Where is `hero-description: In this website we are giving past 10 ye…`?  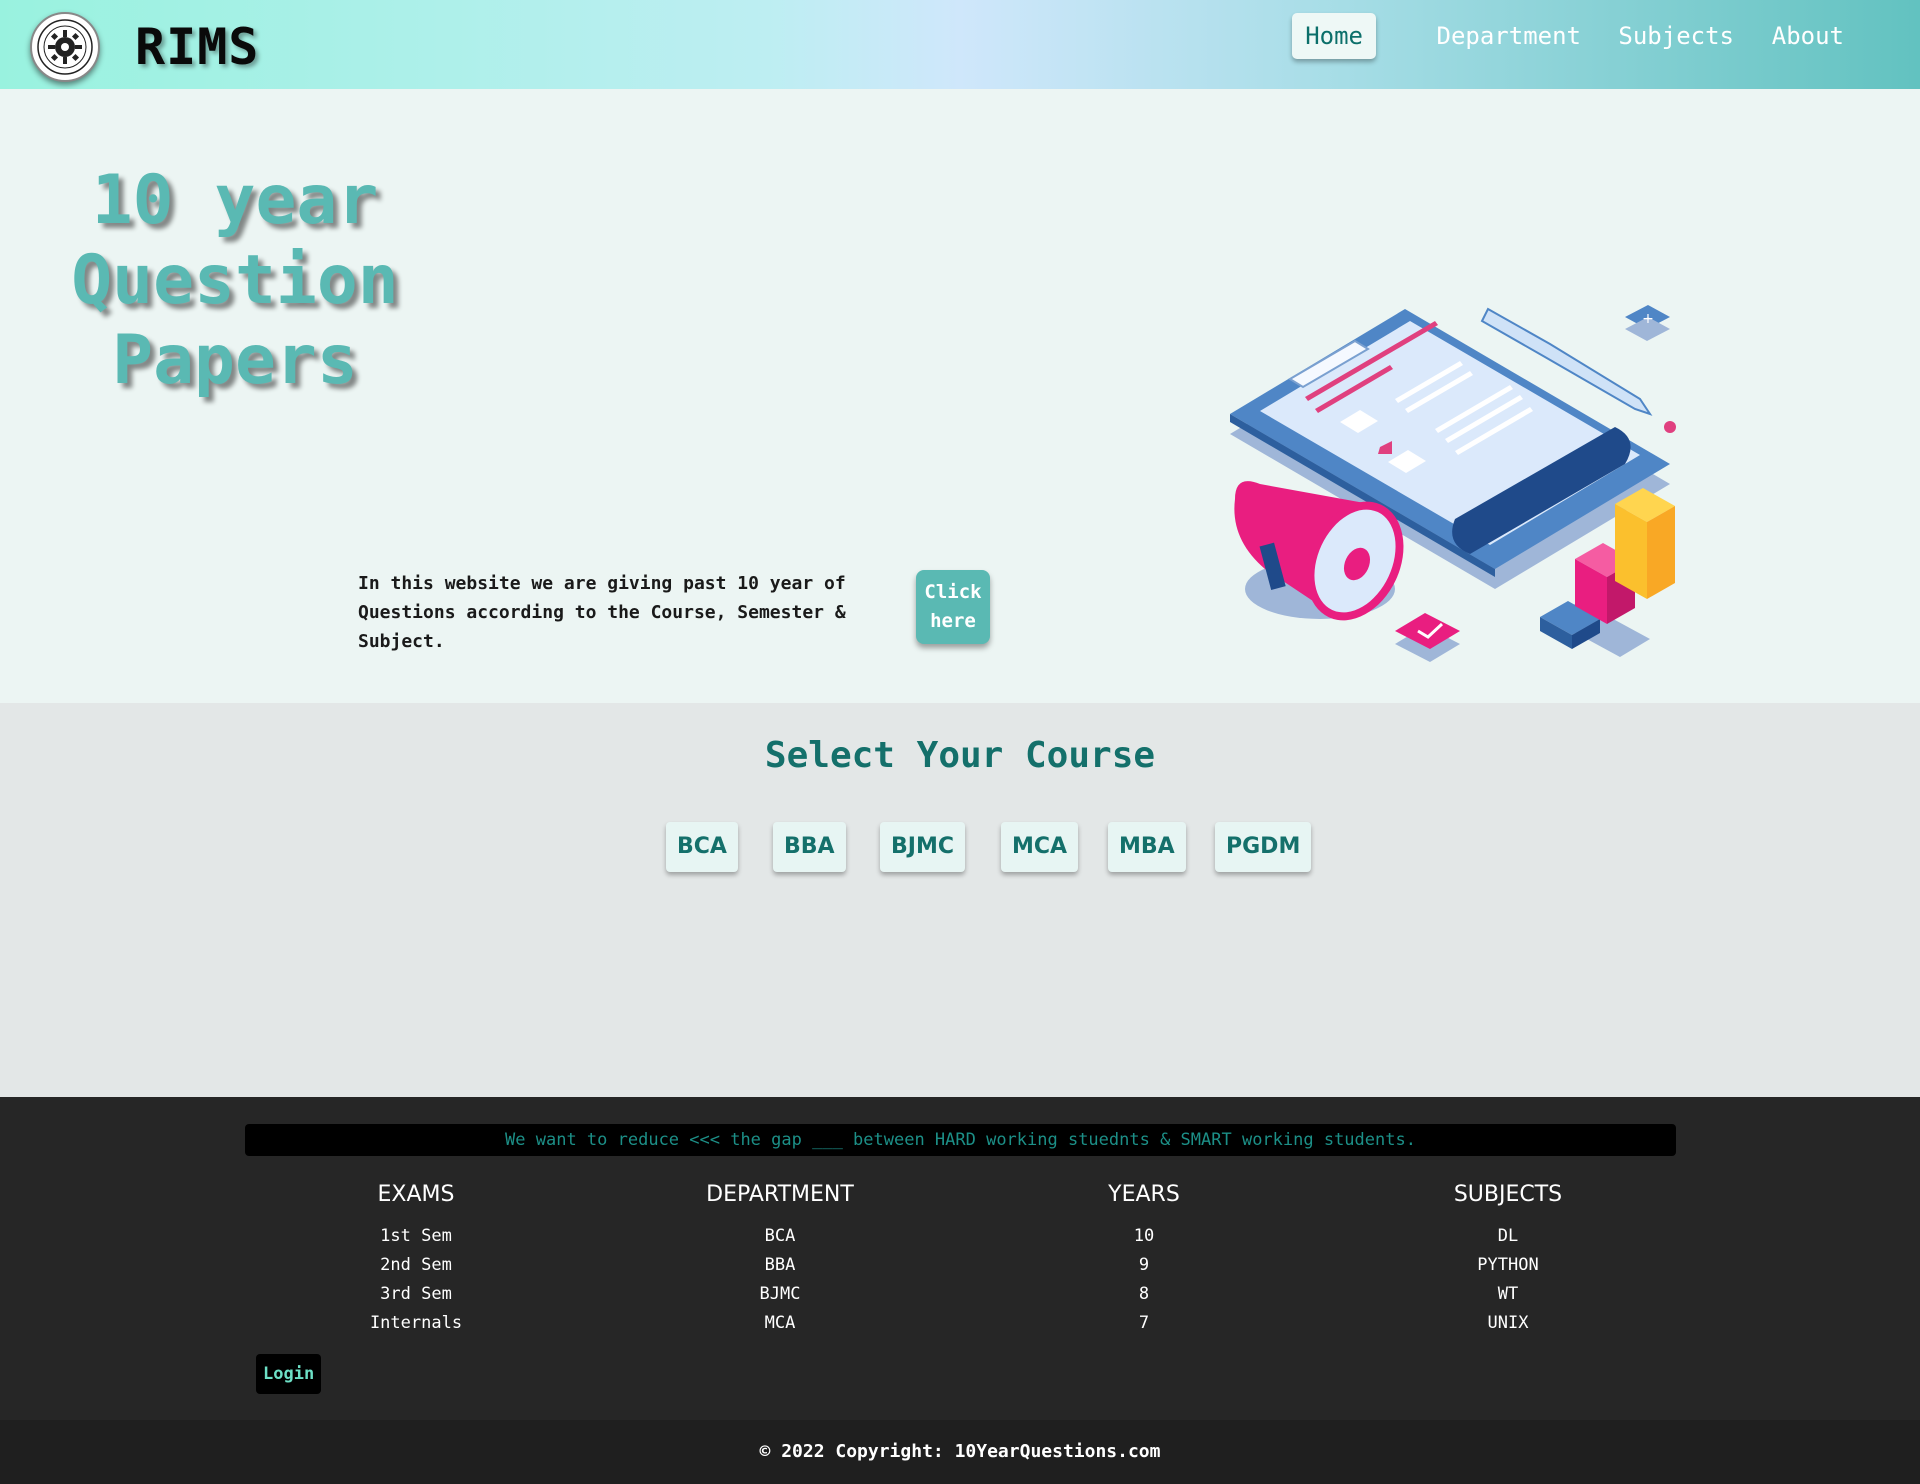 hero-description: In this website we are giving past 10 ye… is located at coordinates (602, 612).